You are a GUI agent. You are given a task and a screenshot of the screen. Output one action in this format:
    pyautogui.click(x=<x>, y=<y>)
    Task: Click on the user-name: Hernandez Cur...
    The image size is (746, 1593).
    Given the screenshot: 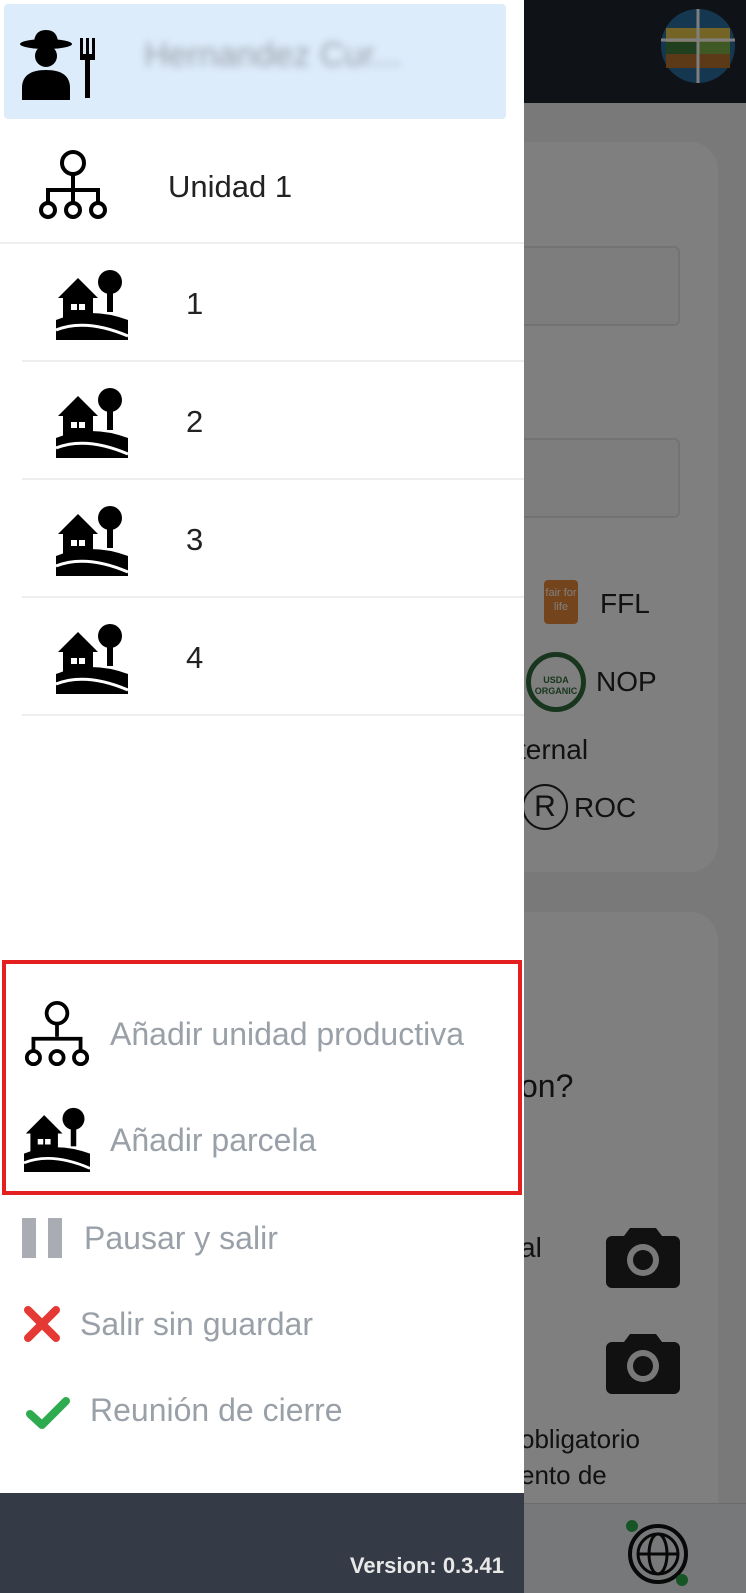 What is the action you would take?
    pyautogui.click(x=273, y=55)
    